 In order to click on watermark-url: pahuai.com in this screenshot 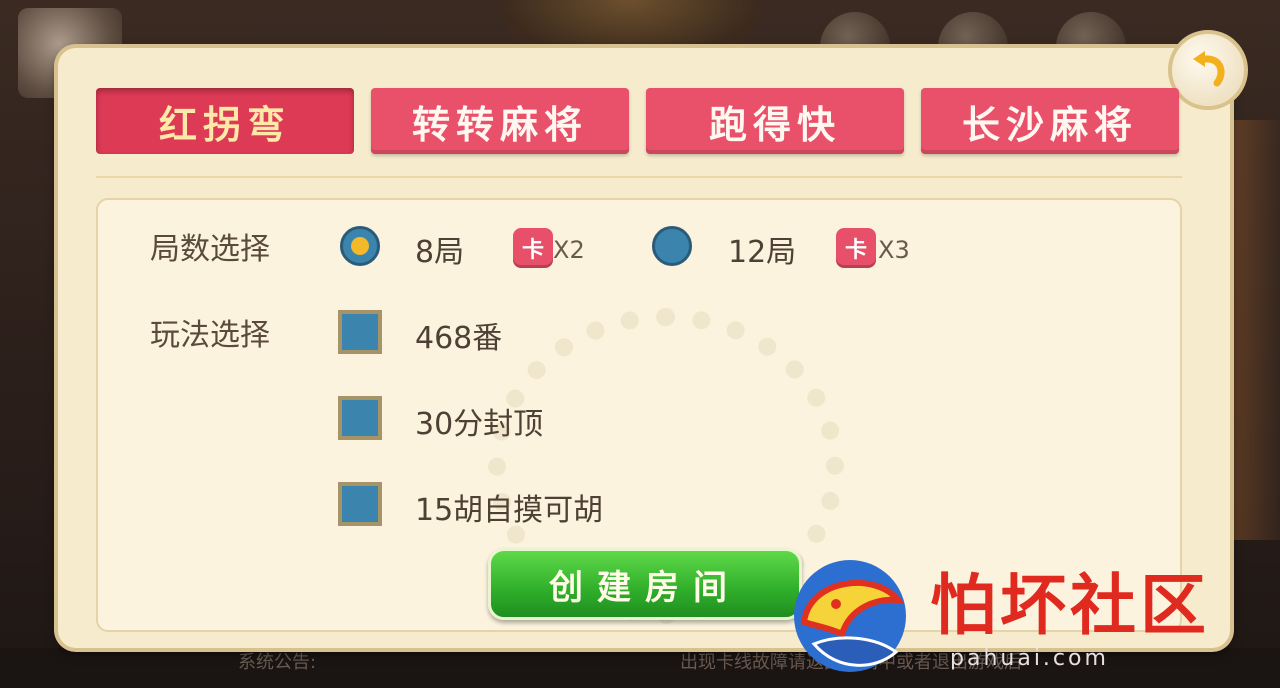, I will do `click(1029, 658)`.